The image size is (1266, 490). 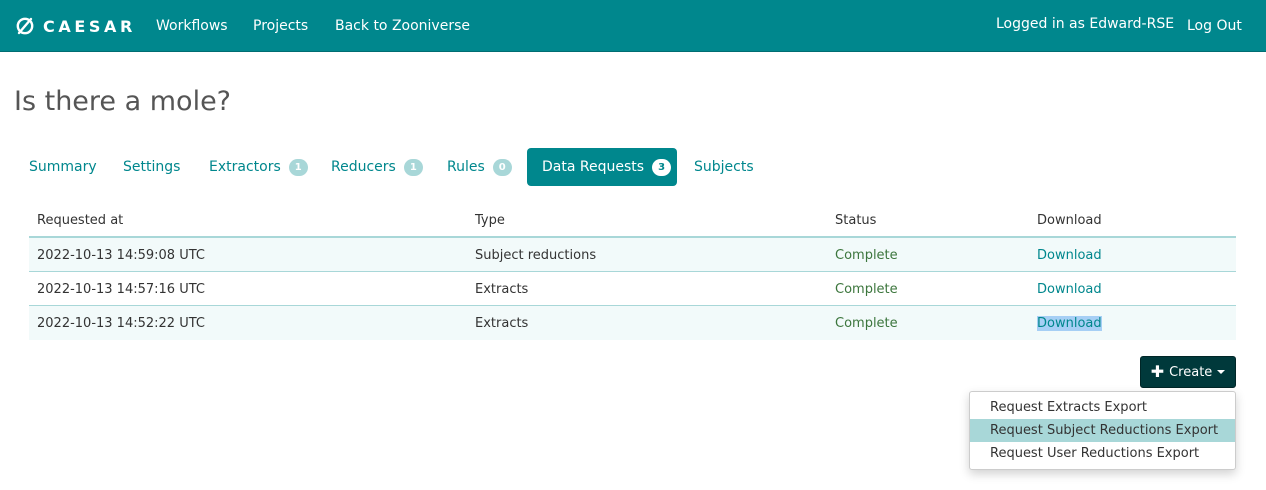 What do you see at coordinates (363, 167) in the screenshot?
I see `tab-label: Reducers` at bounding box center [363, 167].